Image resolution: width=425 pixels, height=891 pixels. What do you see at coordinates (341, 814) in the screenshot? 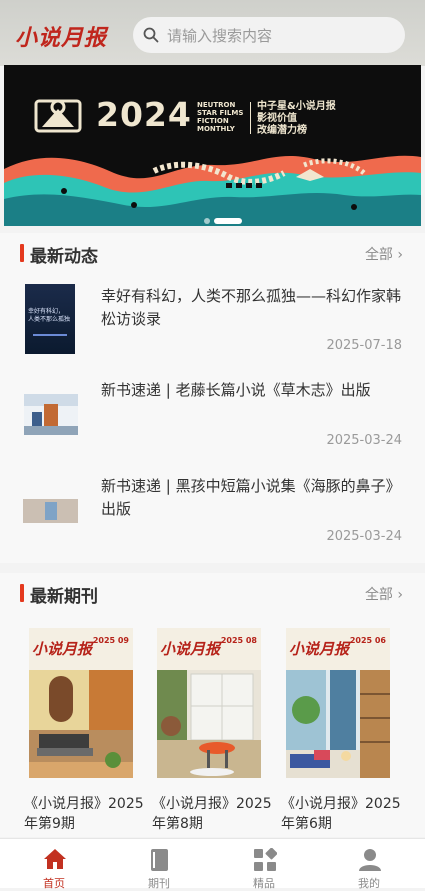
I see `journal-caption: 《小说月报》2025年第6期` at bounding box center [341, 814].